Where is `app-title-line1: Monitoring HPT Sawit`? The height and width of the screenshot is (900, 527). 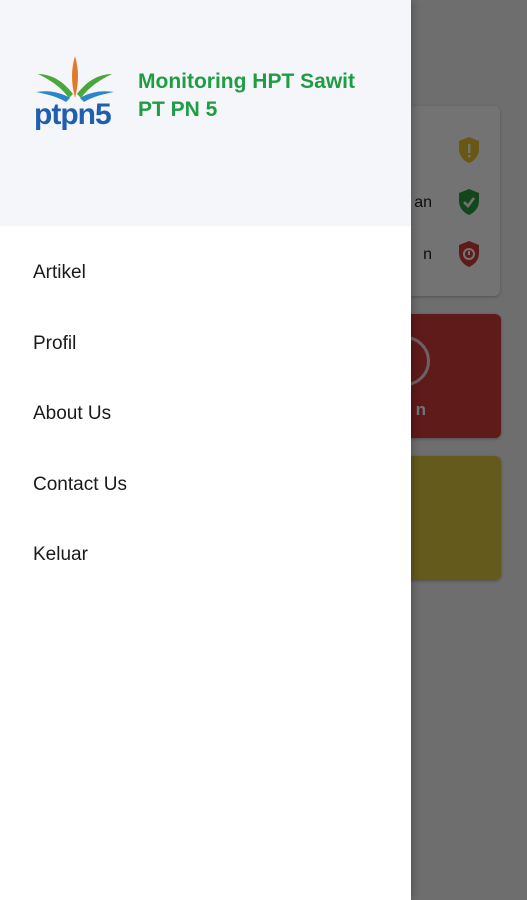 app-title-line1: Monitoring HPT Sawit is located at coordinates (246, 81).